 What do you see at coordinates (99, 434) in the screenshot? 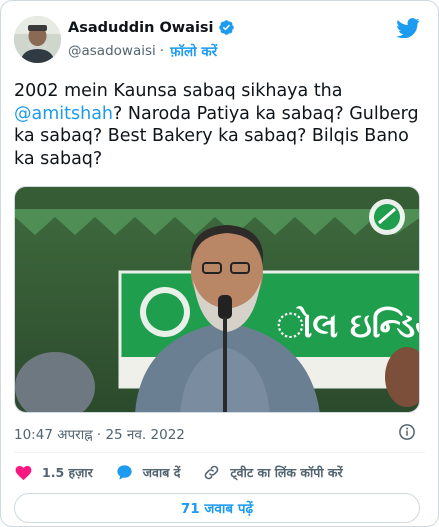
I see `tweet-timestamp: 10:47 अपराह्न · 25 नव. 2022` at bounding box center [99, 434].